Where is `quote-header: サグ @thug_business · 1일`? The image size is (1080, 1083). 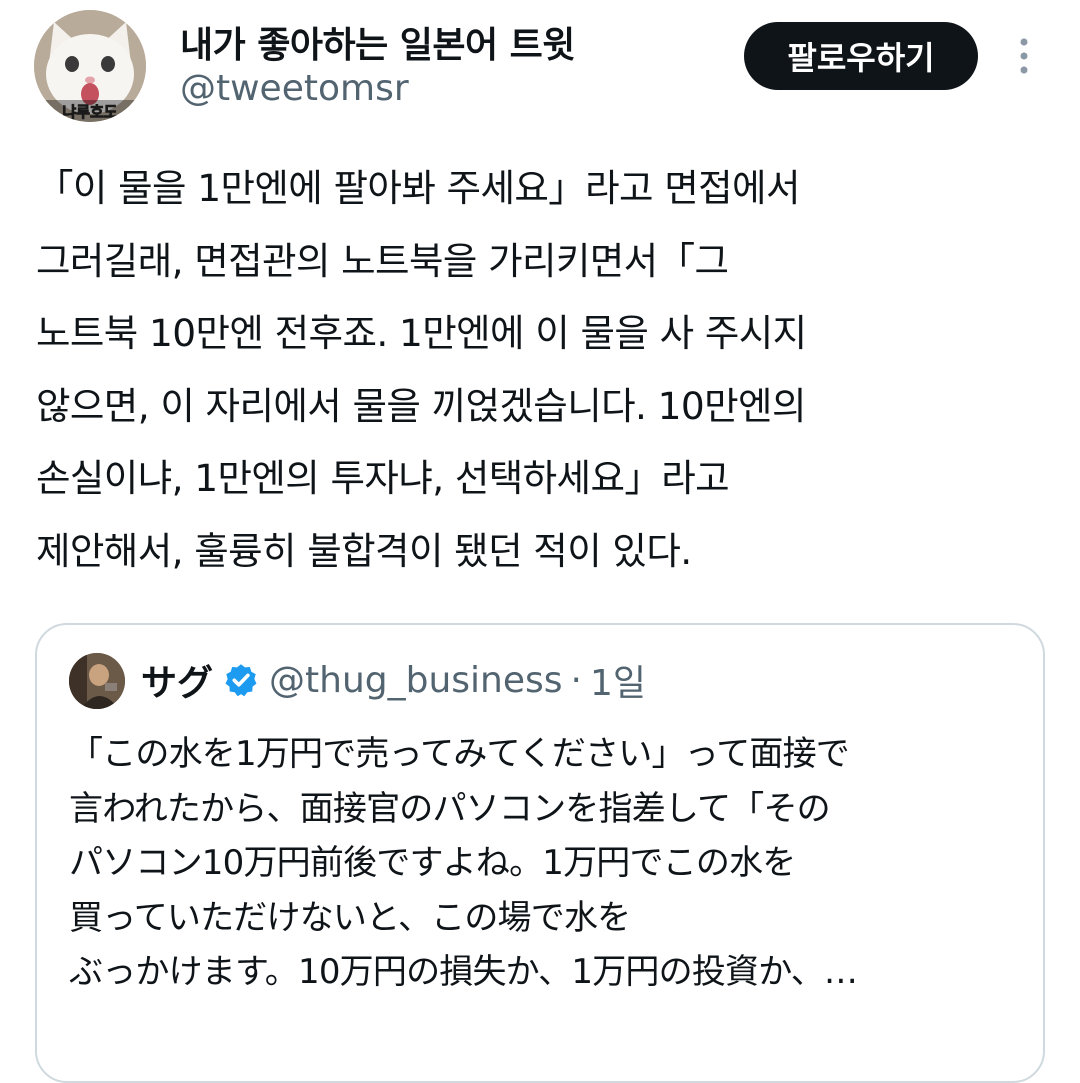 quote-header: サグ @thug_business · 1일 is located at coordinates (393, 680).